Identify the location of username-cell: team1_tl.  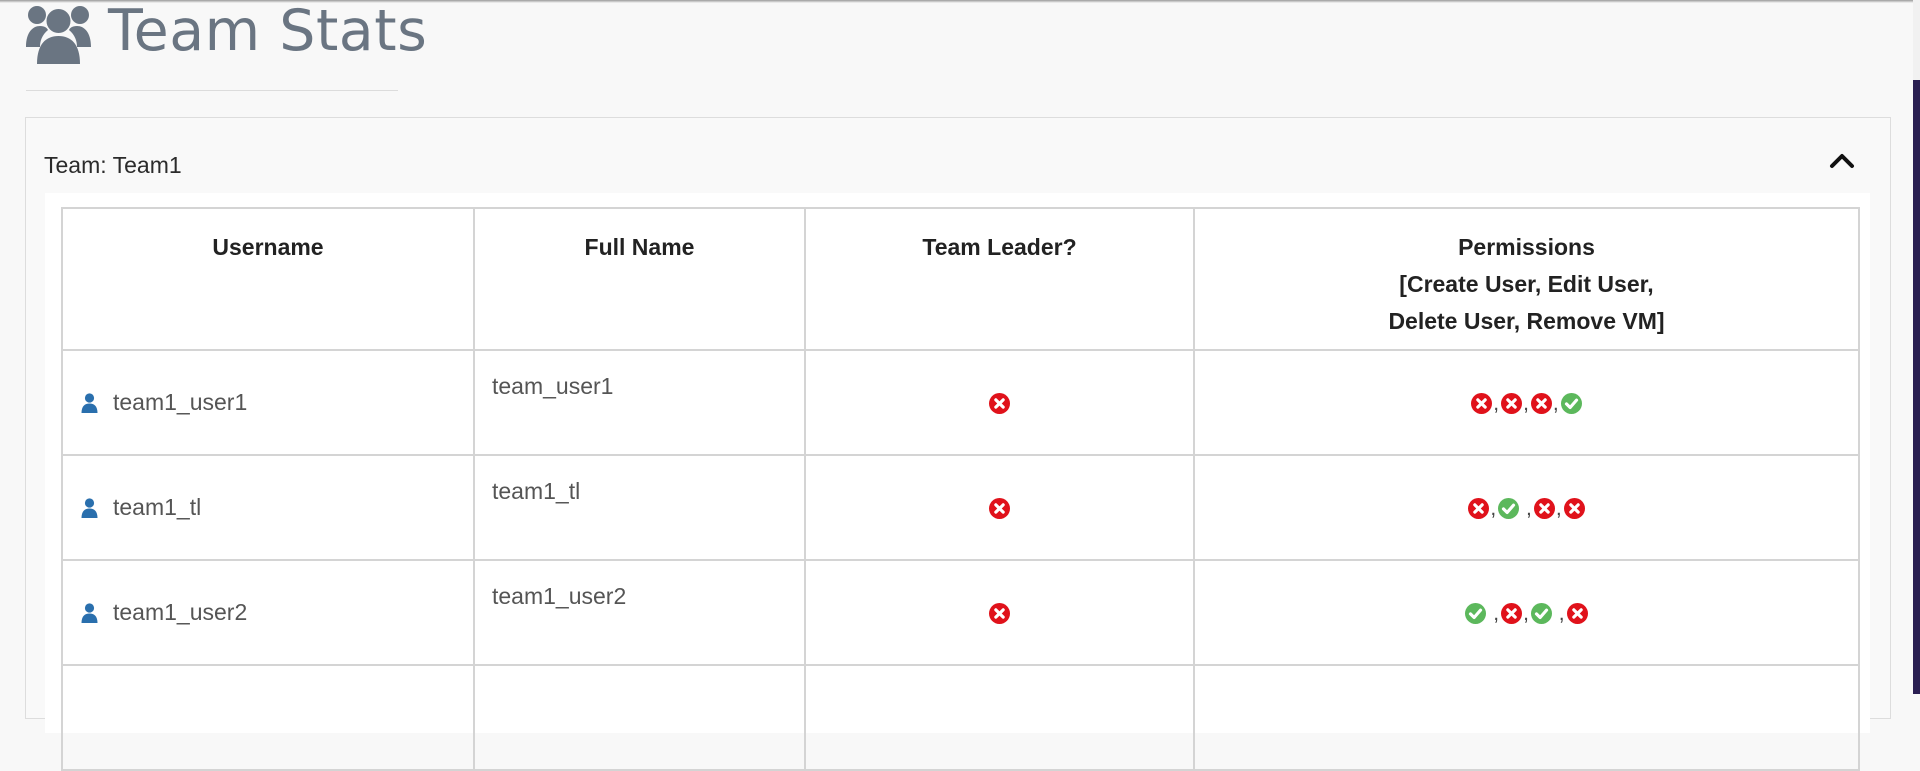
(268, 507).